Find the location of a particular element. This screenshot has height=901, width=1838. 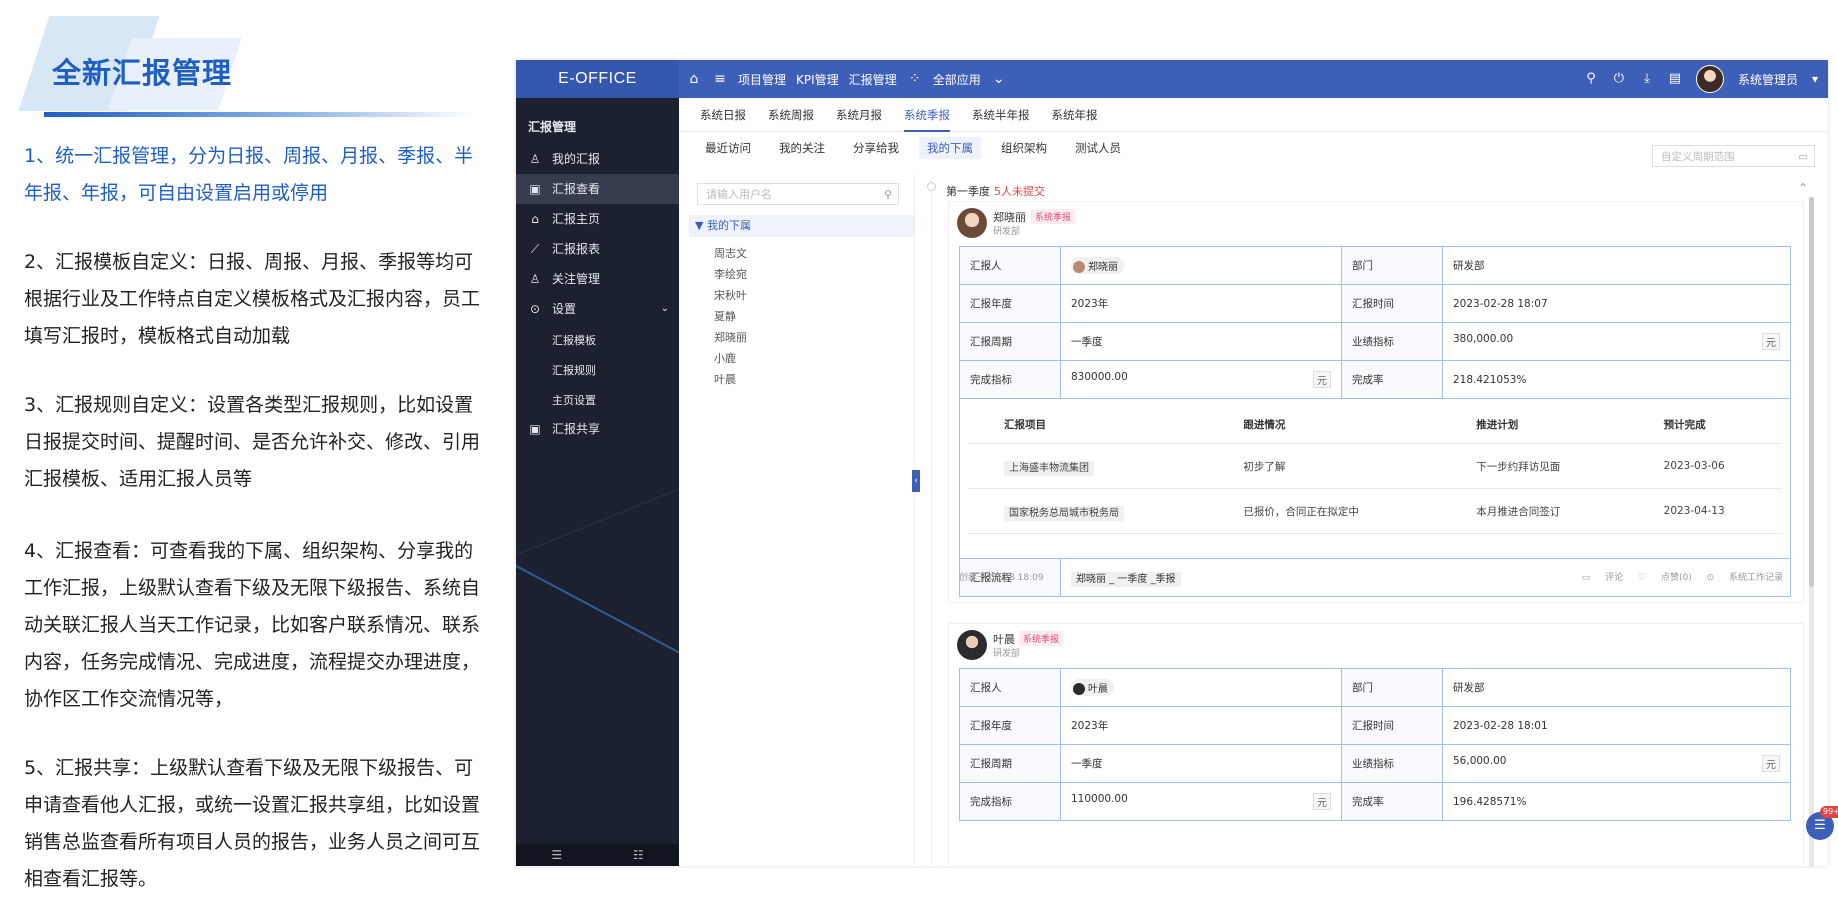

sidebar-item-stats: ⟋ 汇报报表 is located at coordinates (597, 249).